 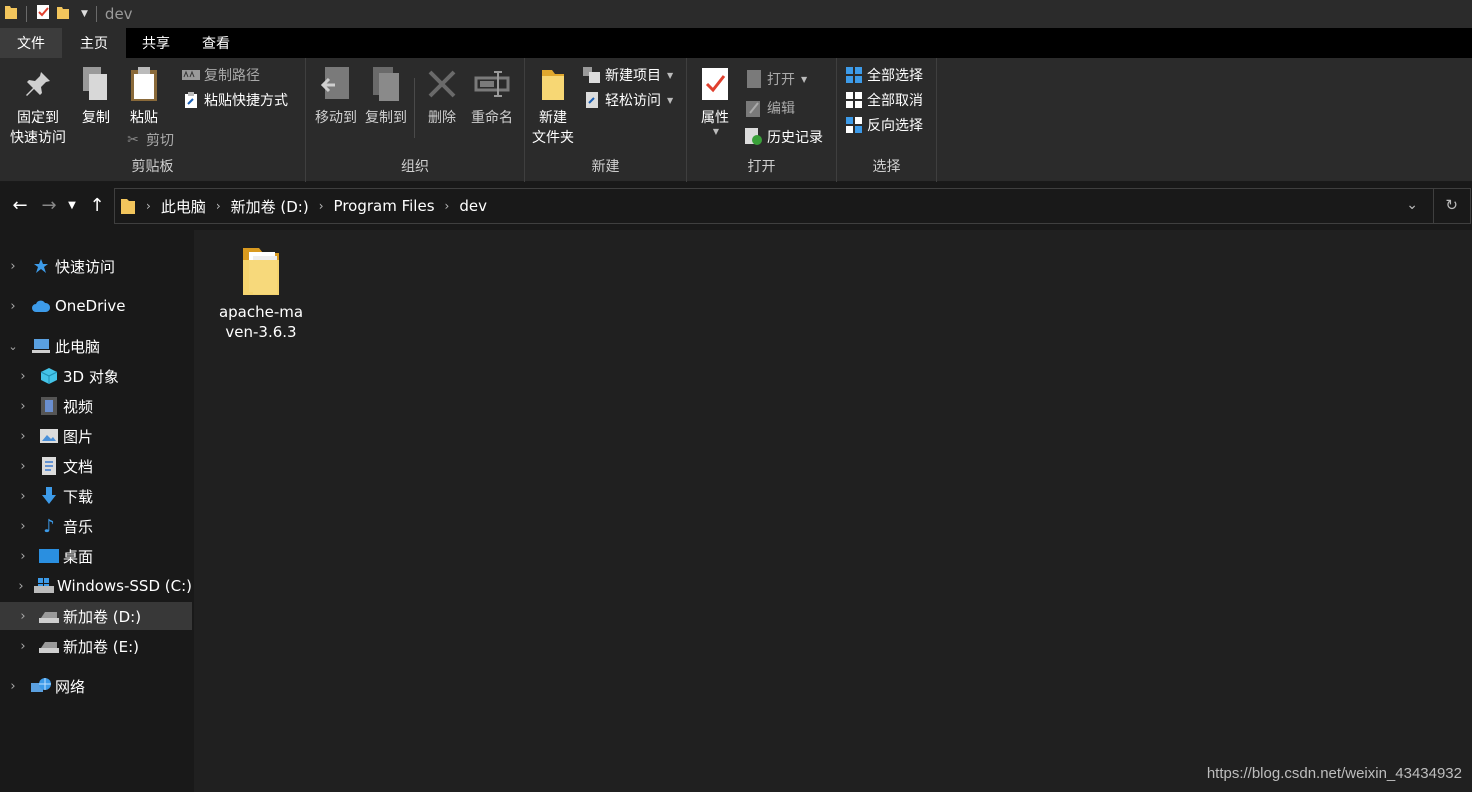 I want to click on up-arrow-icon: ↑, so click(x=97, y=205).